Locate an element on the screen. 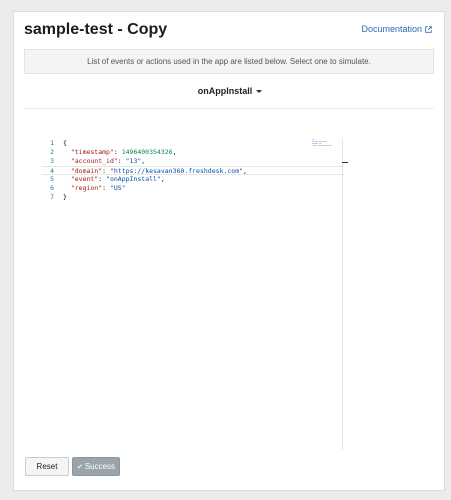 This screenshot has width=451, height=500. event-selector: onAppInstall is located at coordinates (230, 91).